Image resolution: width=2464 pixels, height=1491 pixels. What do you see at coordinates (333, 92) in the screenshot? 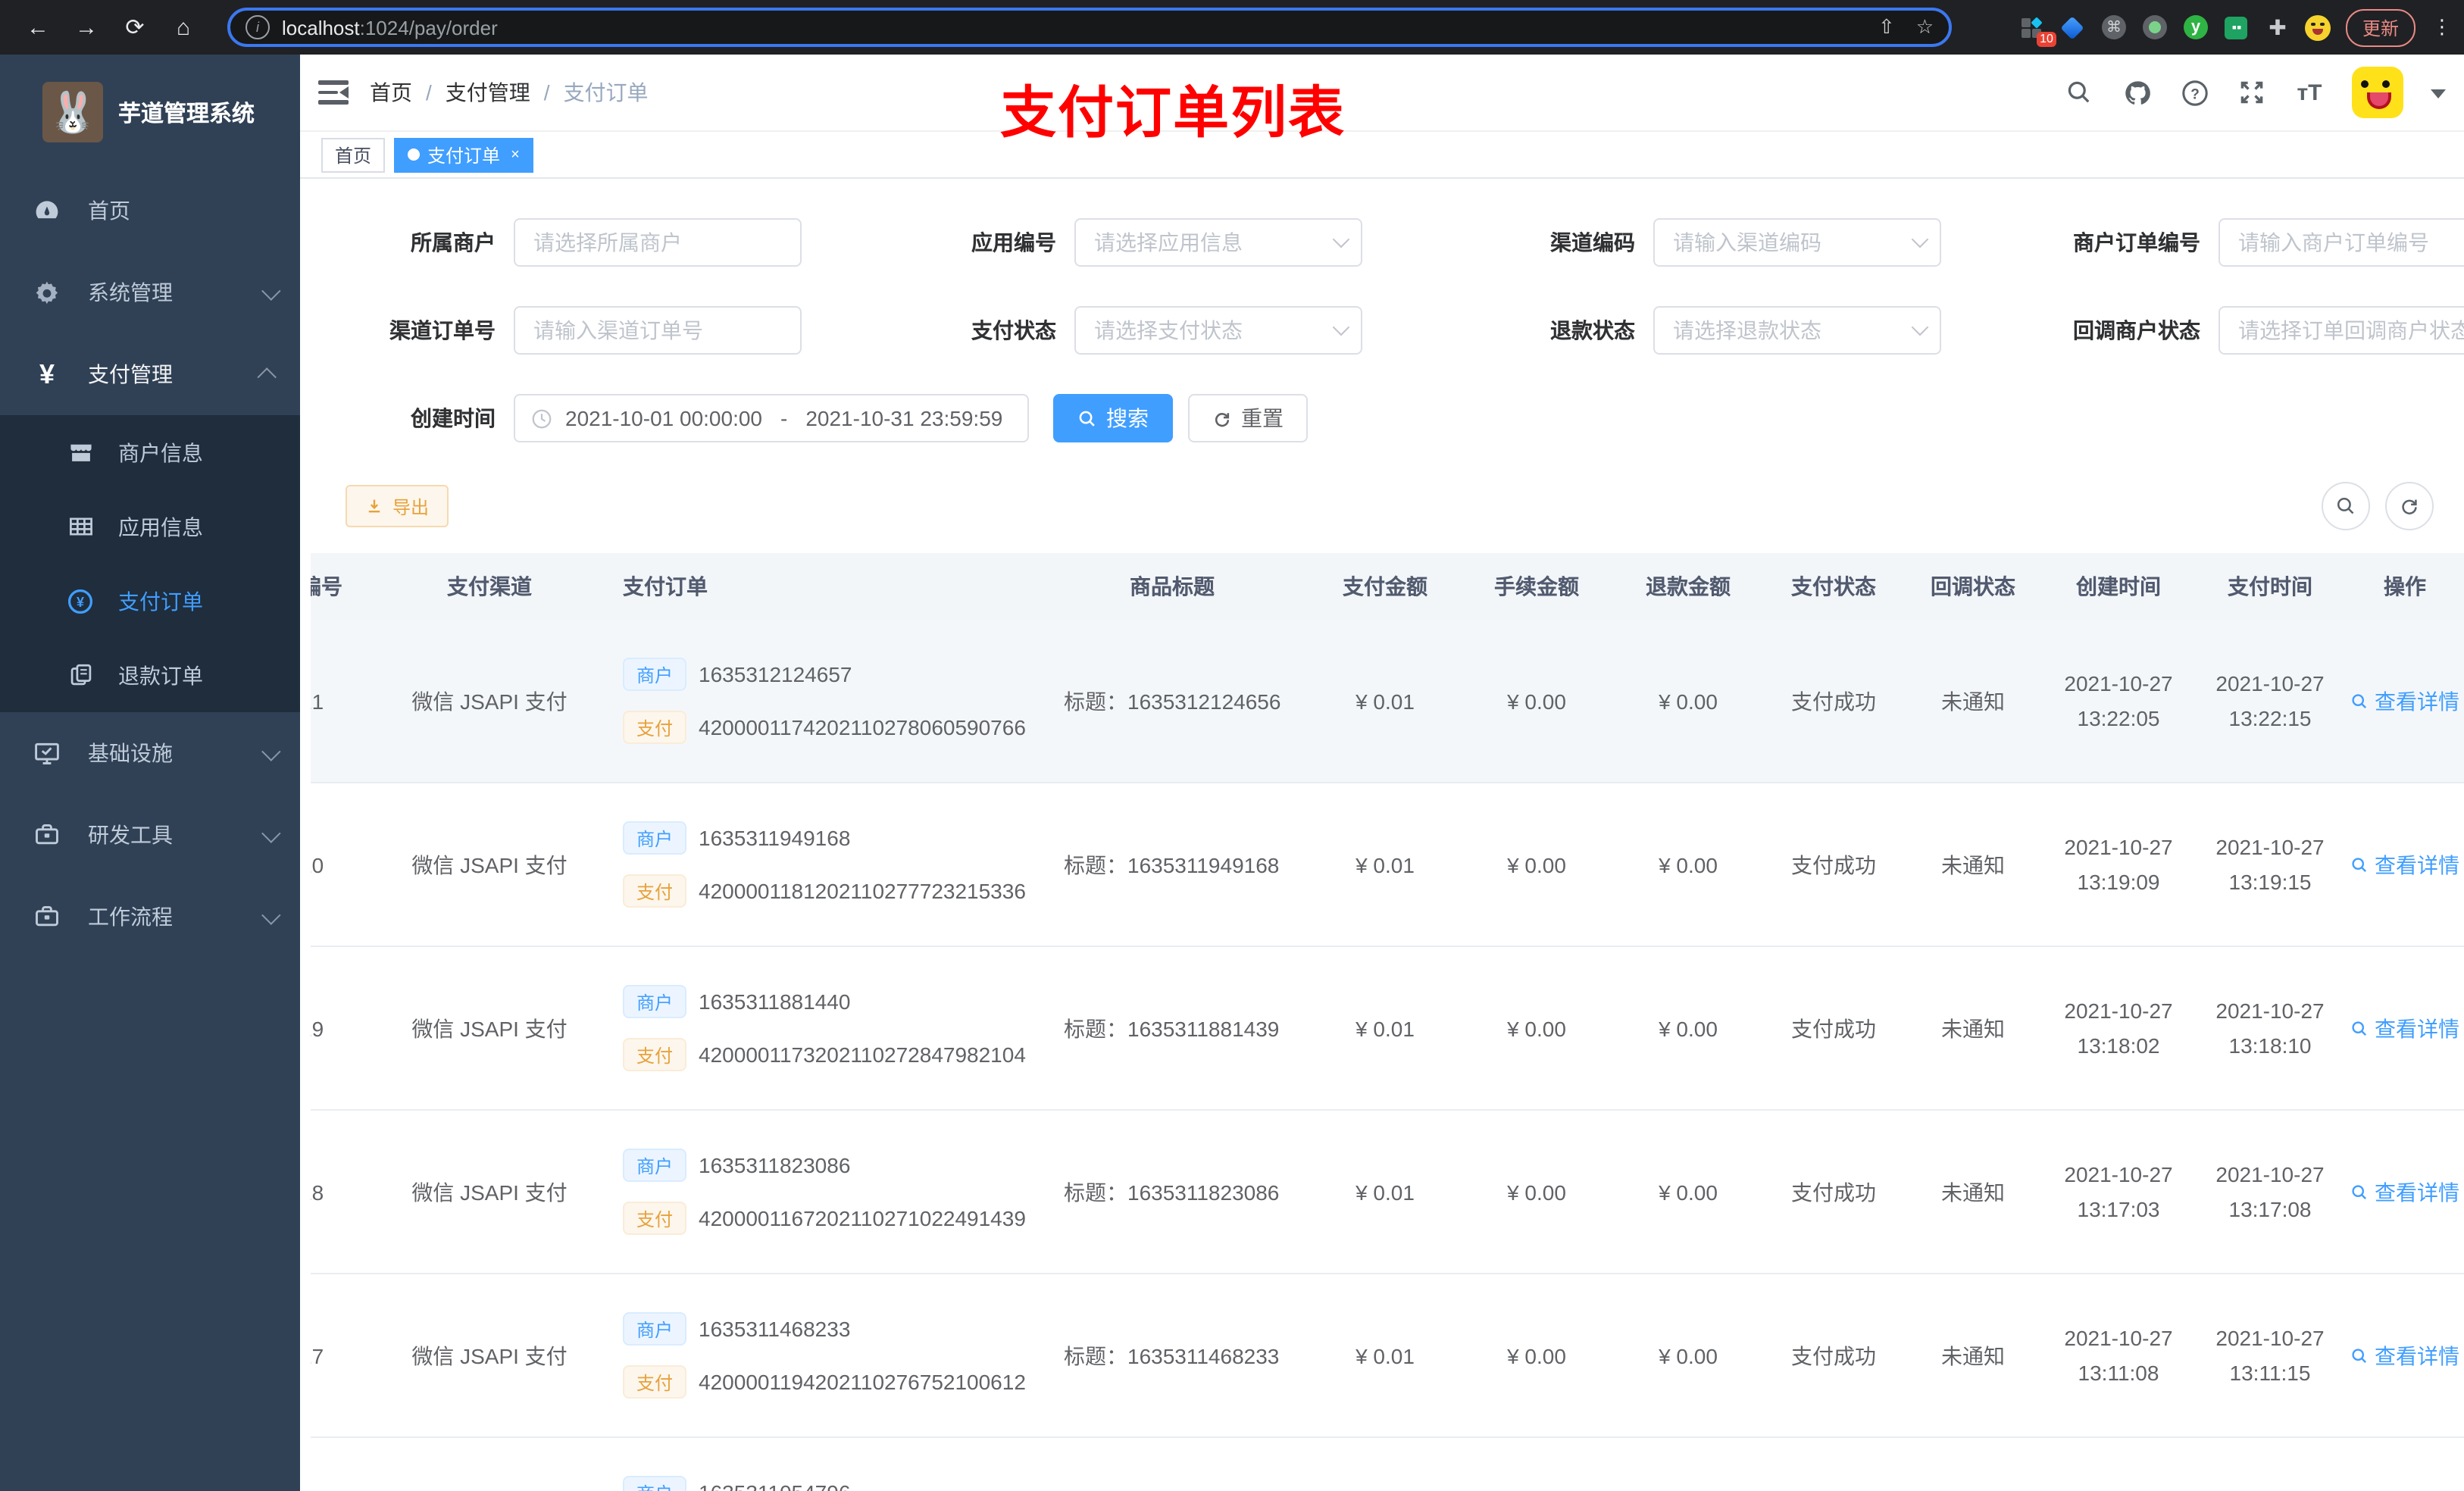
I see `collapse-sidebar-icon` at bounding box center [333, 92].